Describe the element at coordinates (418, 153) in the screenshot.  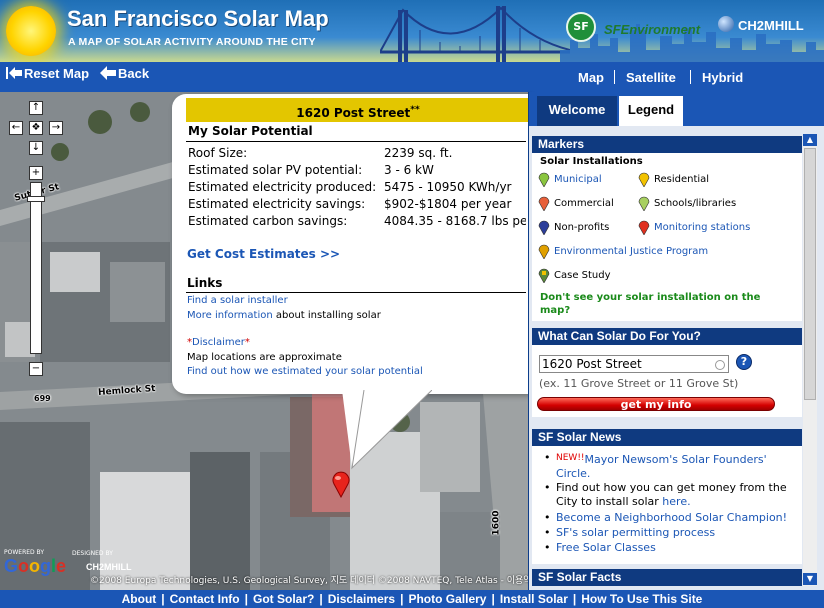
I see `potential-value-roof: 2239 sq. ft.` at that location.